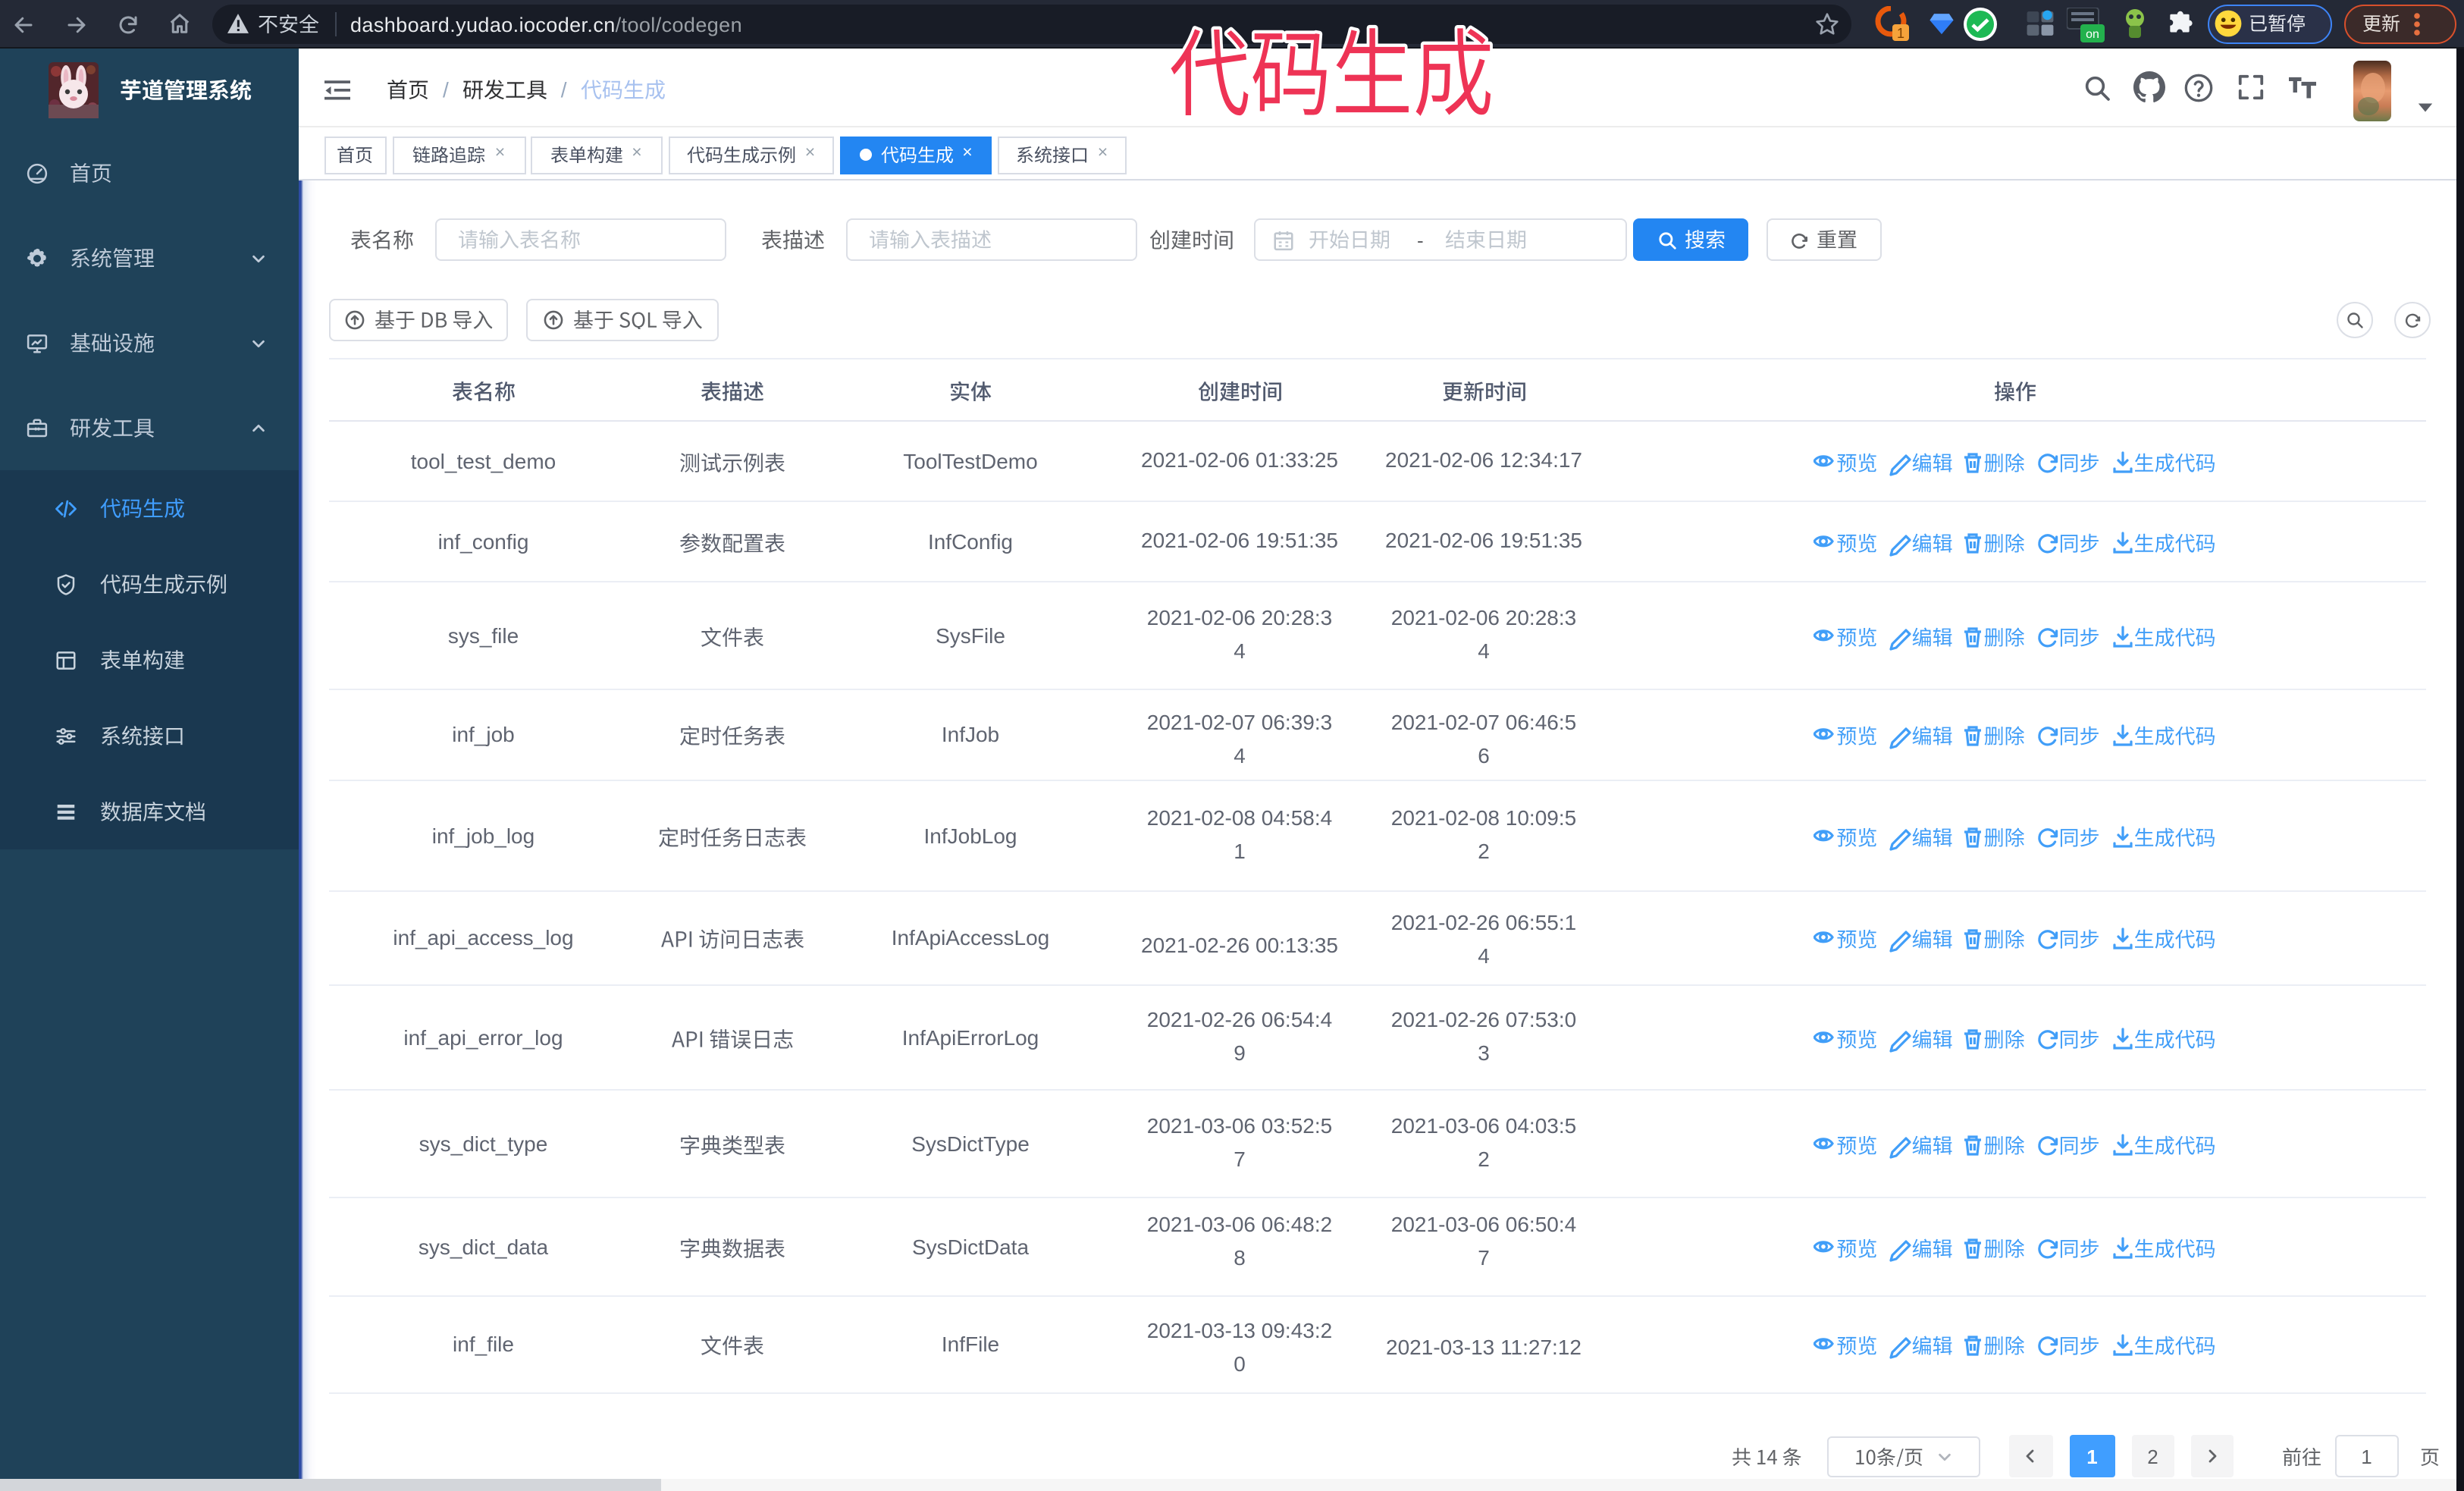 The width and height of the screenshot is (2464, 1491). What do you see at coordinates (2093, 34) in the screenshot?
I see `svg-text: on` at bounding box center [2093, 34].